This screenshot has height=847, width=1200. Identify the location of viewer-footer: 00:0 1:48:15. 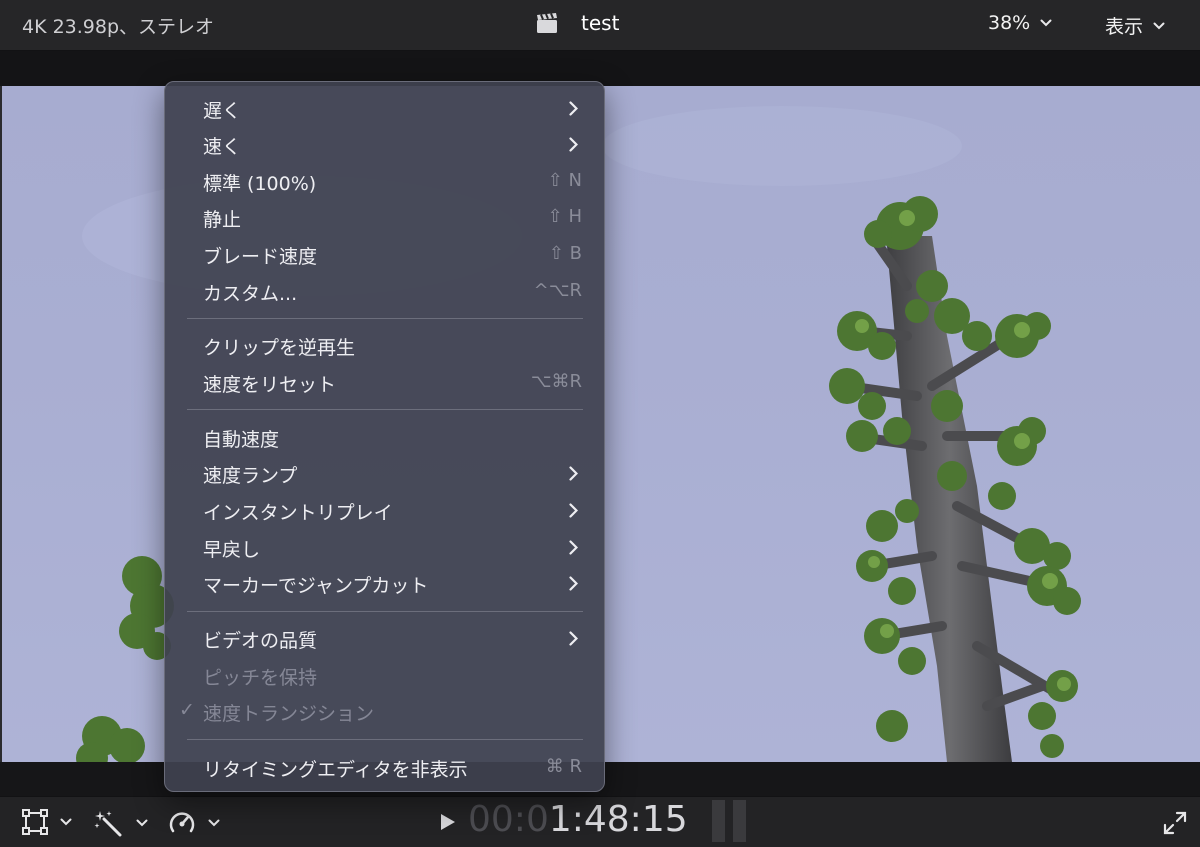
(600, 821).